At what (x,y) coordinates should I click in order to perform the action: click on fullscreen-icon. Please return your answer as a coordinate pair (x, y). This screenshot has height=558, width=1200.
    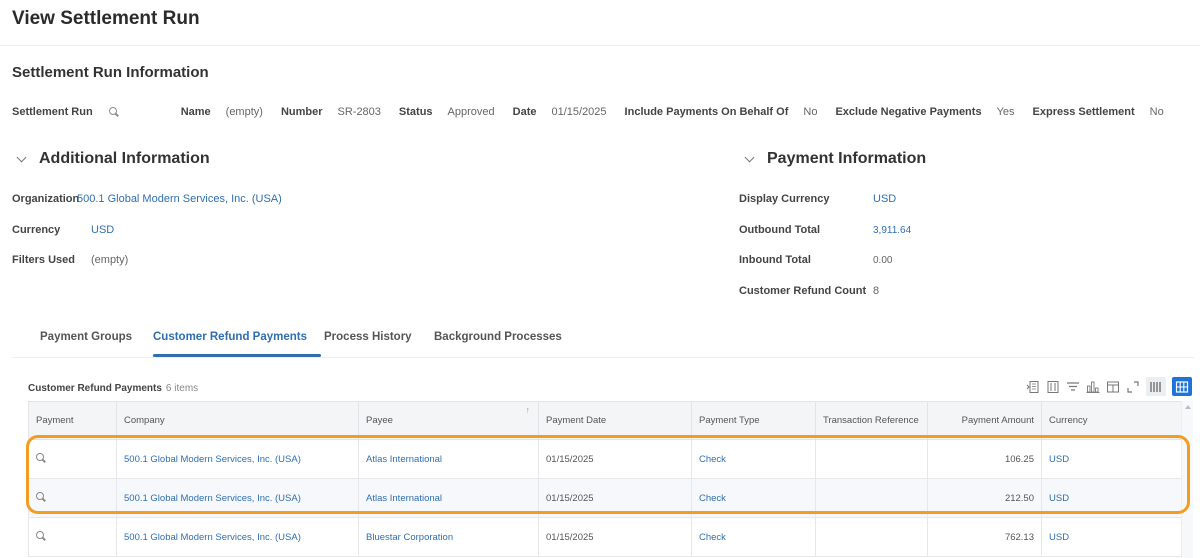
    Looking at the image, I should click on (1133, 387).